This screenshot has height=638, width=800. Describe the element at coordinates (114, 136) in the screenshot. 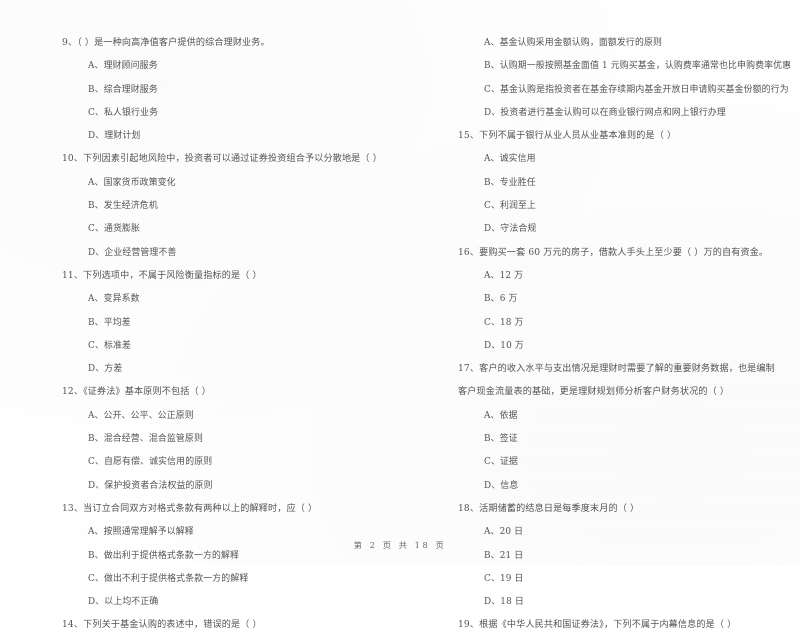

I see `question-9-option-d: D、理财计划` at that location.